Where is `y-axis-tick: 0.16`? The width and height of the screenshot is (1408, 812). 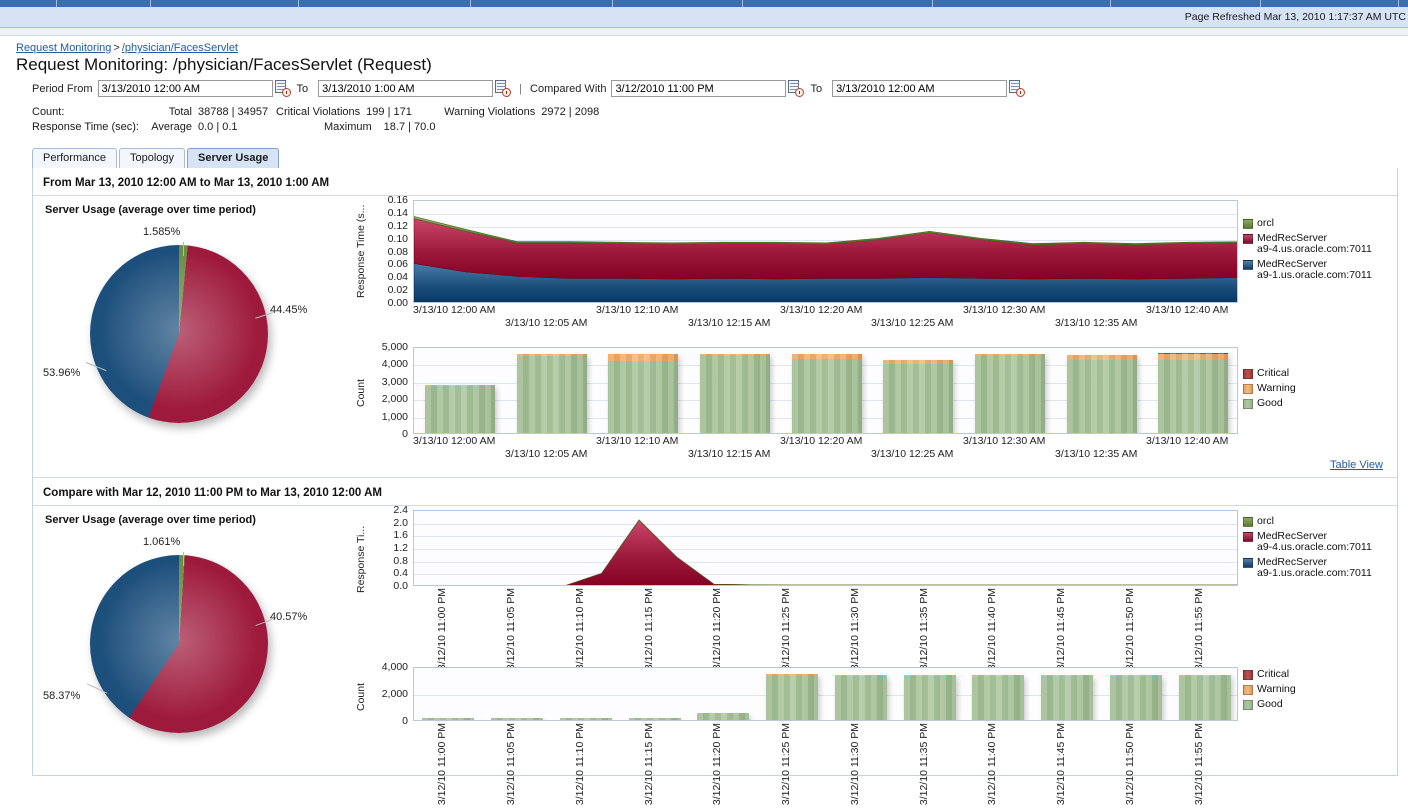
y-axis-tick: 0.16 is located at coordinates (397, 200).